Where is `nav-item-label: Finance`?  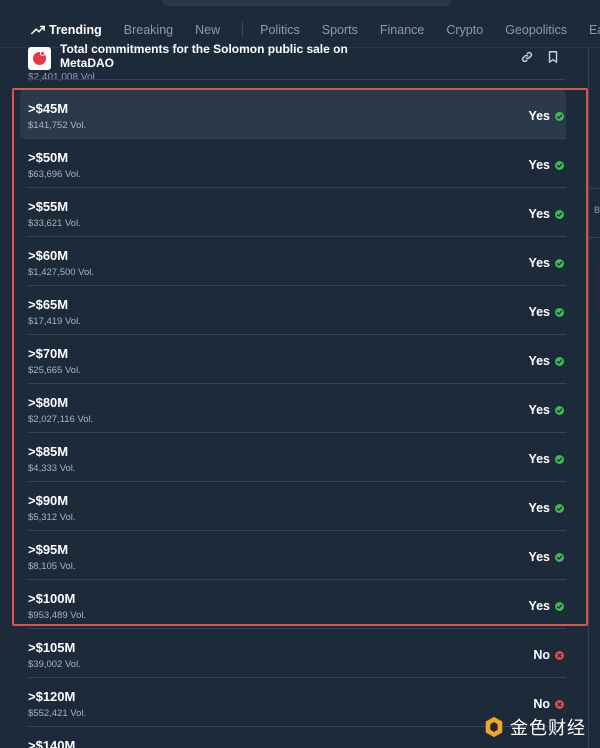
nav-item-label: Finance is located at coordinates (402, 30).